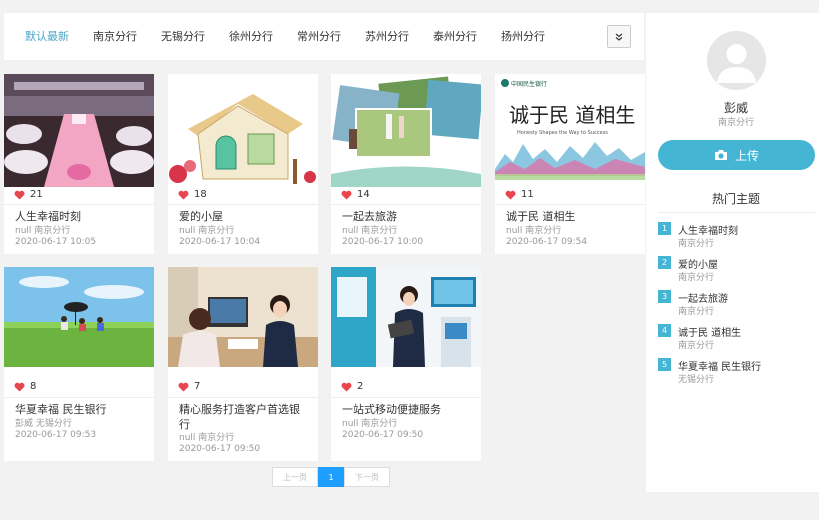 This screenshot has height=520, width=819. I want to click on hot-topic-name: 人生幸福时刻, so click(708, 229).